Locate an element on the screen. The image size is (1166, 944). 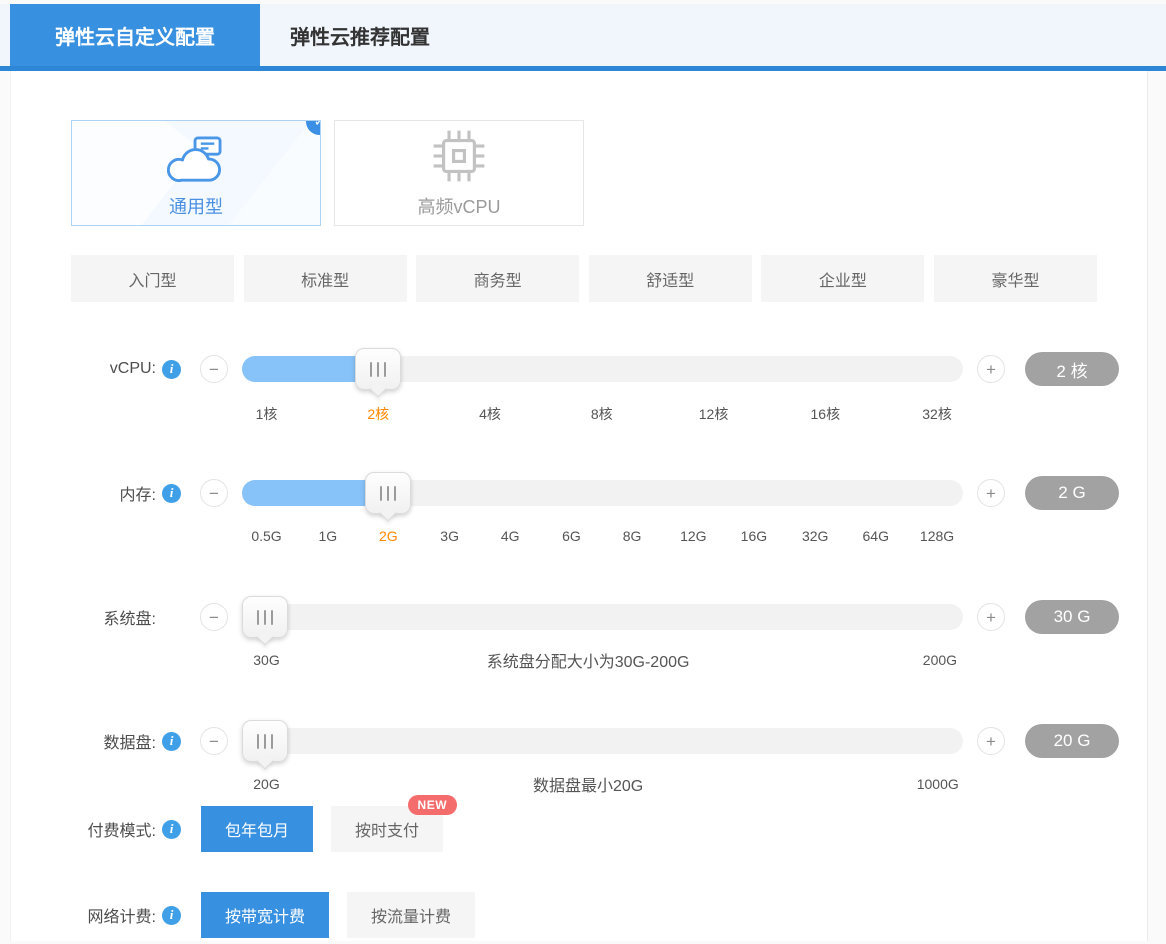
vcpu-tick-12核: 12核 is located at coordinates (713, 414).